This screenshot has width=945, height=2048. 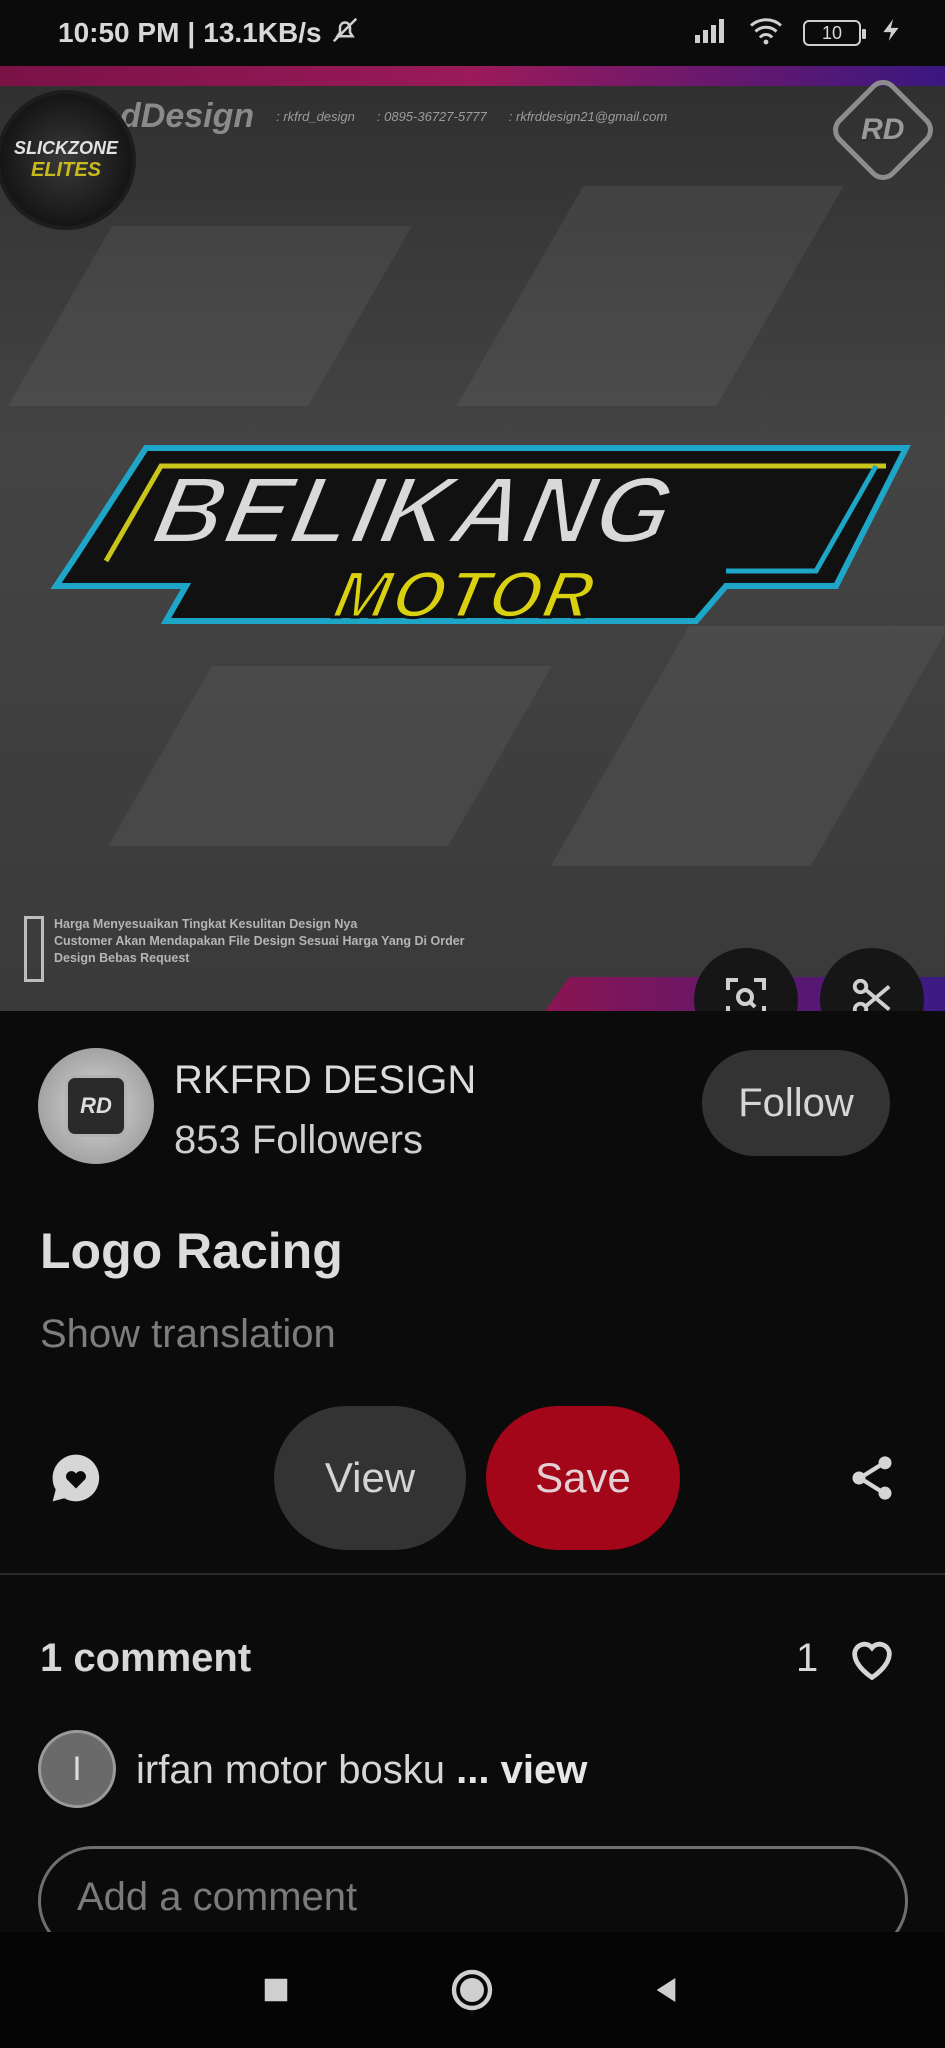 What do you see at coordinates (77, 1769) in the screenshot?
I see `commenter-avatar: I` at bounding box center [77, 1769].